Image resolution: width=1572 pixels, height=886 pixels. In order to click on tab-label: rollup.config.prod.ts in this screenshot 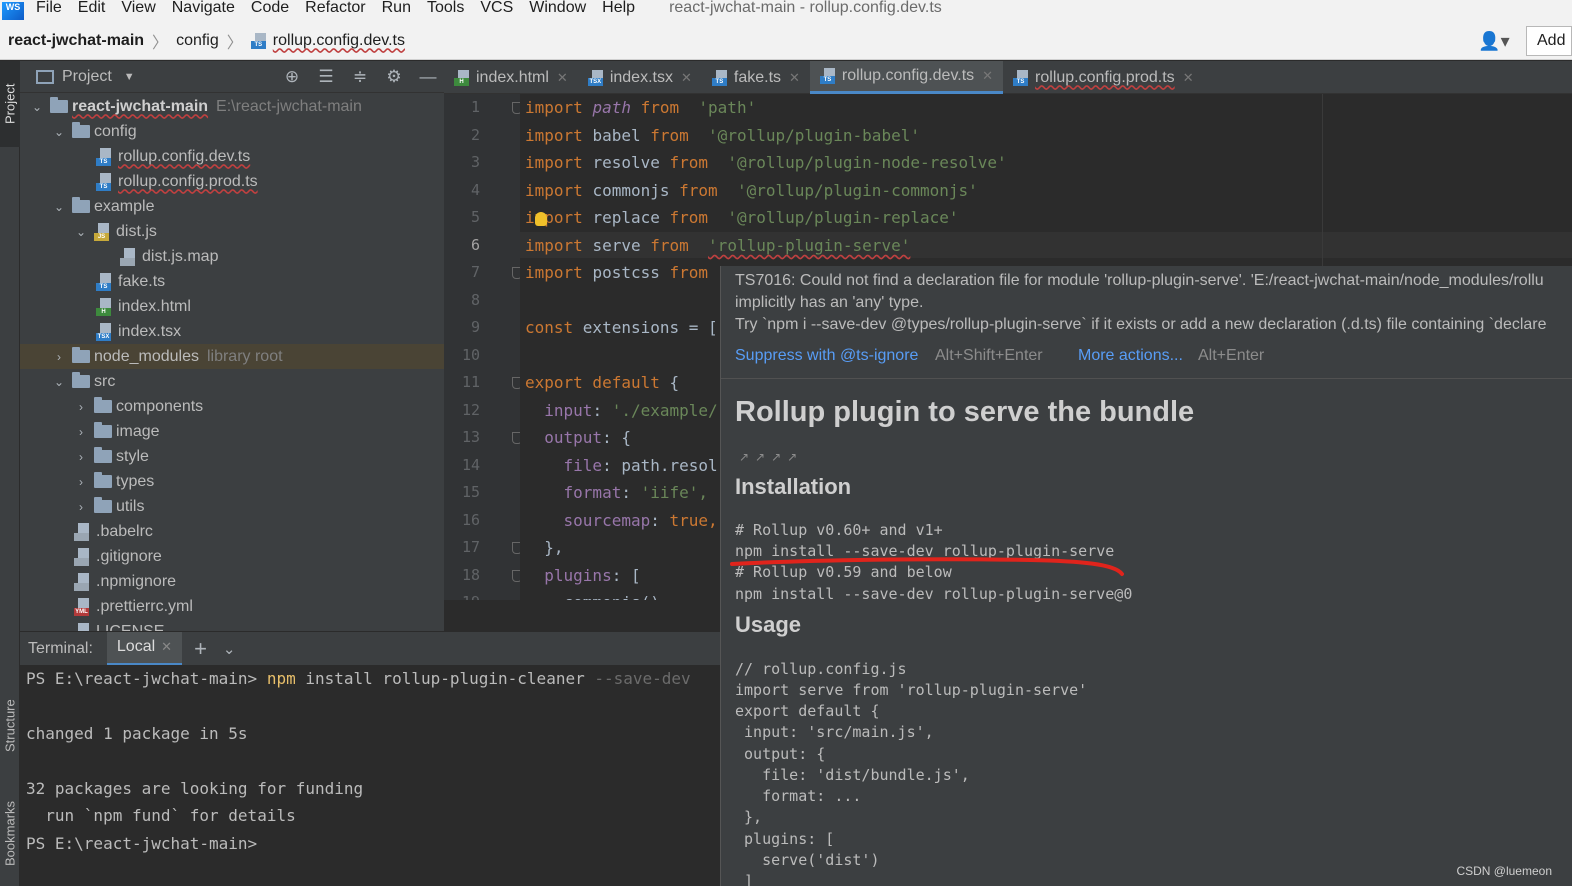, I will do `click(1105, 77)`.